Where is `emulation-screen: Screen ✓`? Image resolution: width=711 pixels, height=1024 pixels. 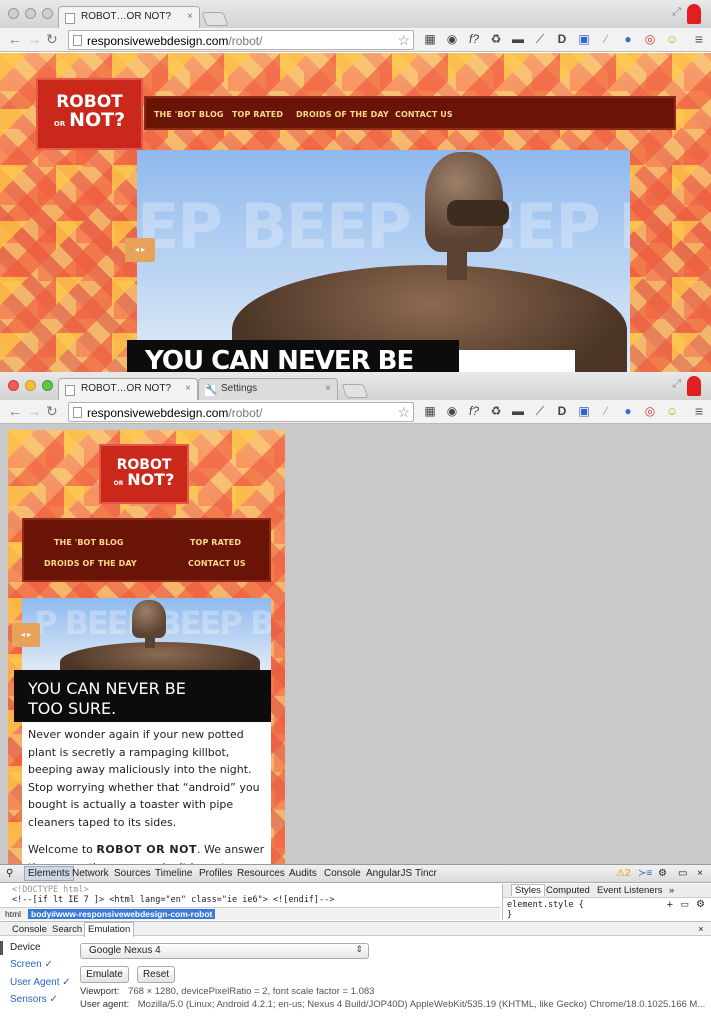 emulation-screen: Screen ✓ is located at coordinates (31, 964).